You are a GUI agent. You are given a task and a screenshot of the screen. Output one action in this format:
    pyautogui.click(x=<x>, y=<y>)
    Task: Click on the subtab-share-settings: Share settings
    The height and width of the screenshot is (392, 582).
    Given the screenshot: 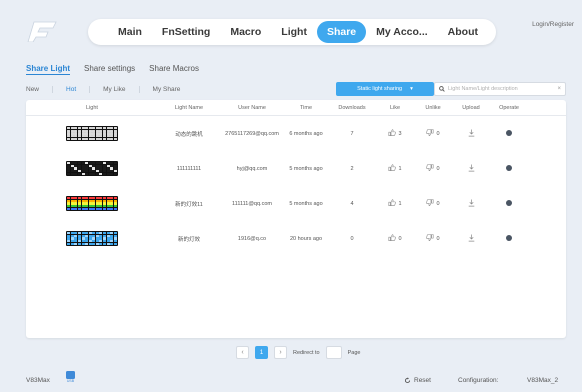 What is the action you would take?
    pyautogui.click(x=109, y=69)
    